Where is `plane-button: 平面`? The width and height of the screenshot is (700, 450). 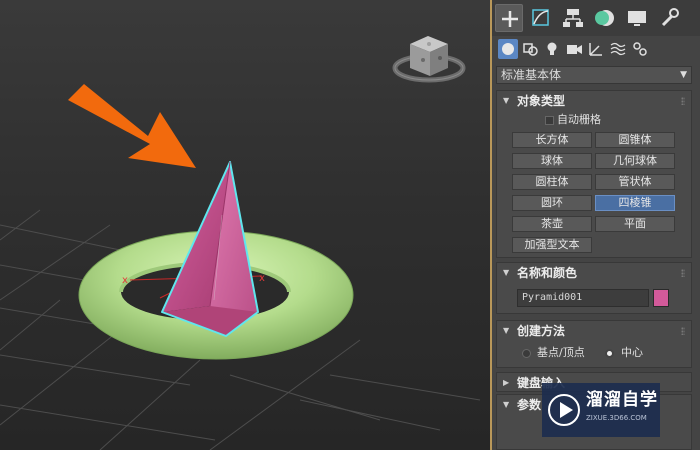 plane-button: 平面 is located at coordinates (635, 224).